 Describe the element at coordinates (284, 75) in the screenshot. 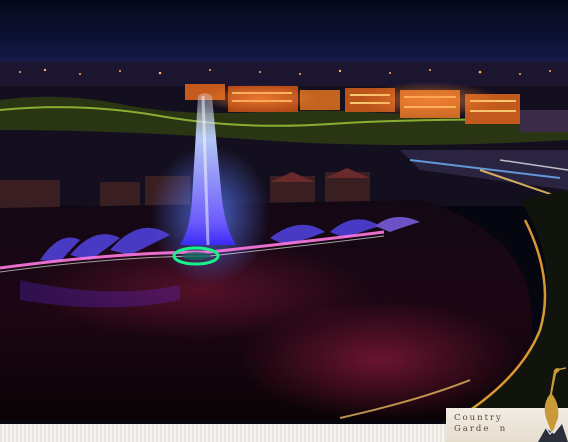

I see `distant-city` at that location.